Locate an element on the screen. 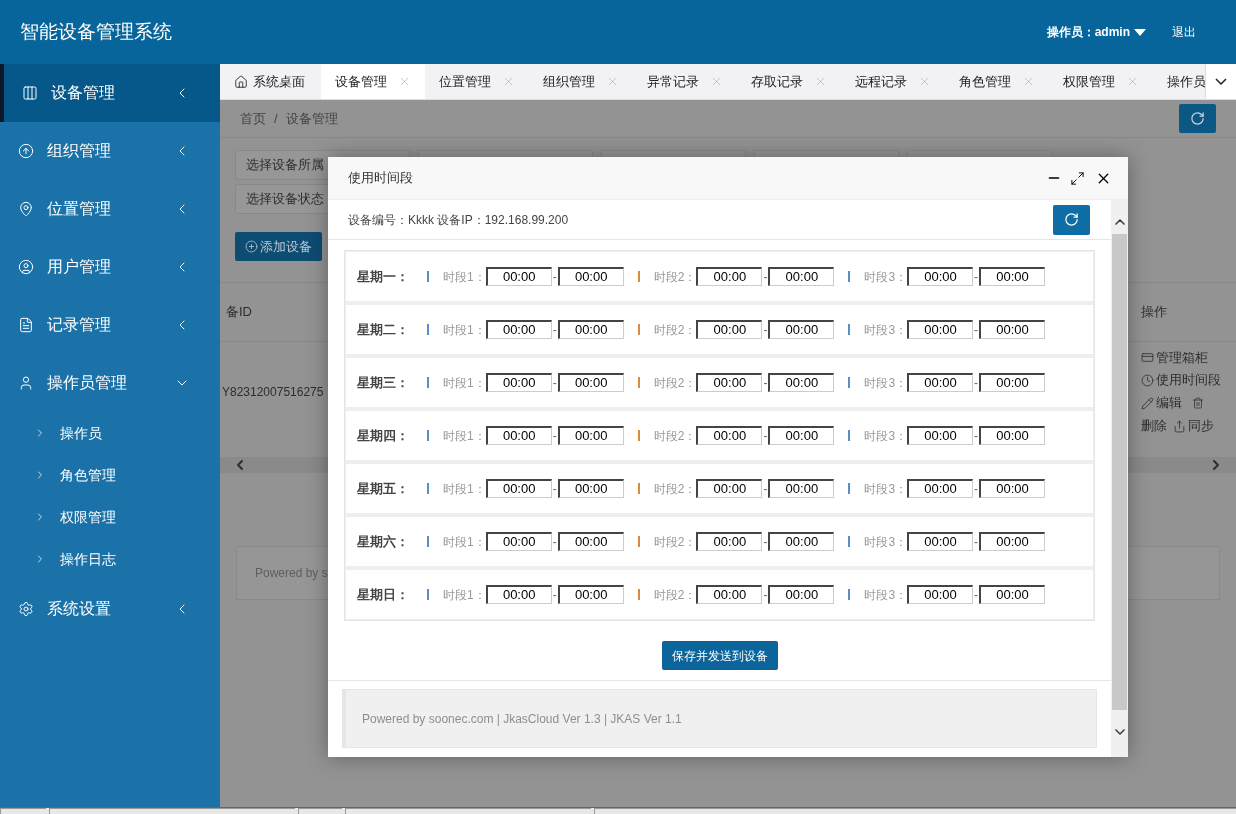 This screenshot has height=814, width=1236. submenu-item: 角色管理 is located at coordinates (110, 475).